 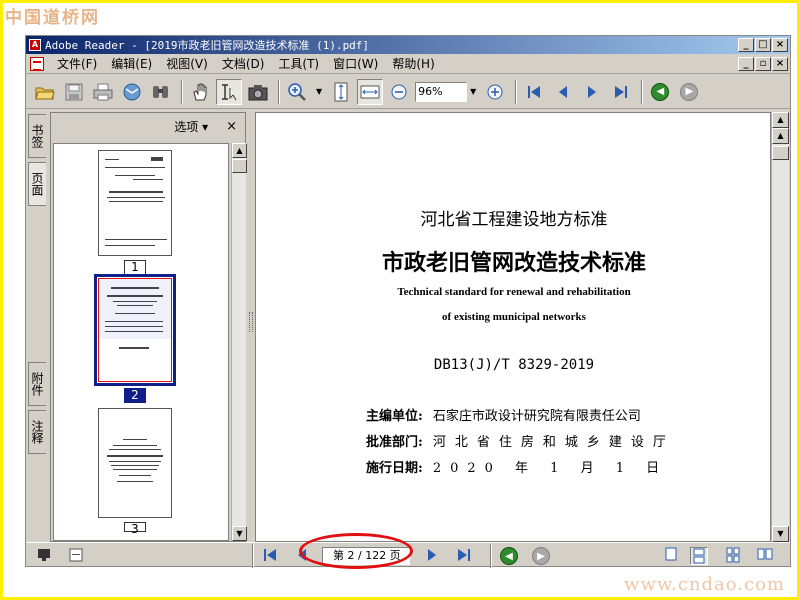 I want to click on prev-page-icon, so click(x=563, y=92).